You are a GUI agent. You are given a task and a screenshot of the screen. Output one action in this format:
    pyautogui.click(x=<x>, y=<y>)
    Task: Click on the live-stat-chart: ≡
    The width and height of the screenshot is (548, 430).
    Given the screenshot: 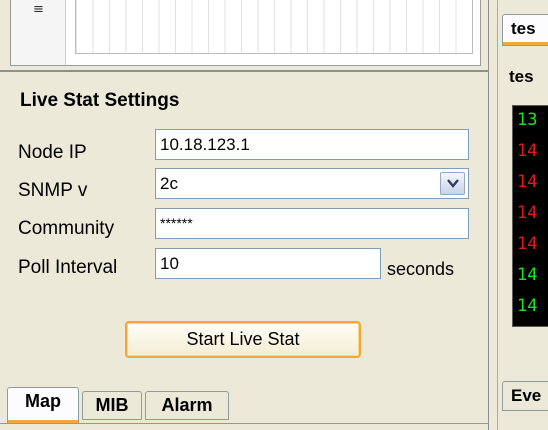 What is the action you would take?
    pyautogui.click(x=245, y=33)
    